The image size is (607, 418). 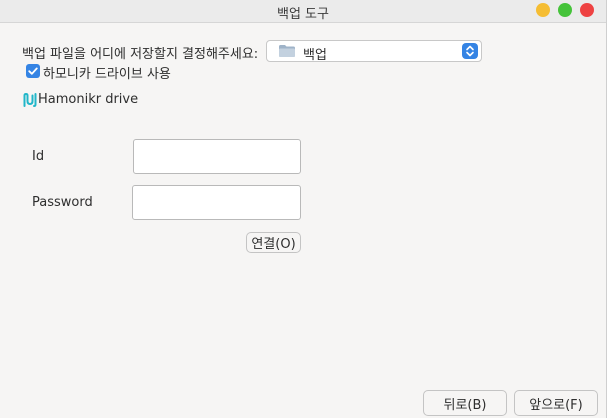 What do you see at coordinates (33, 71) in the screenshot?
I see `use-hamonikr-drive-checkbox` at bounding box center [33, 71].